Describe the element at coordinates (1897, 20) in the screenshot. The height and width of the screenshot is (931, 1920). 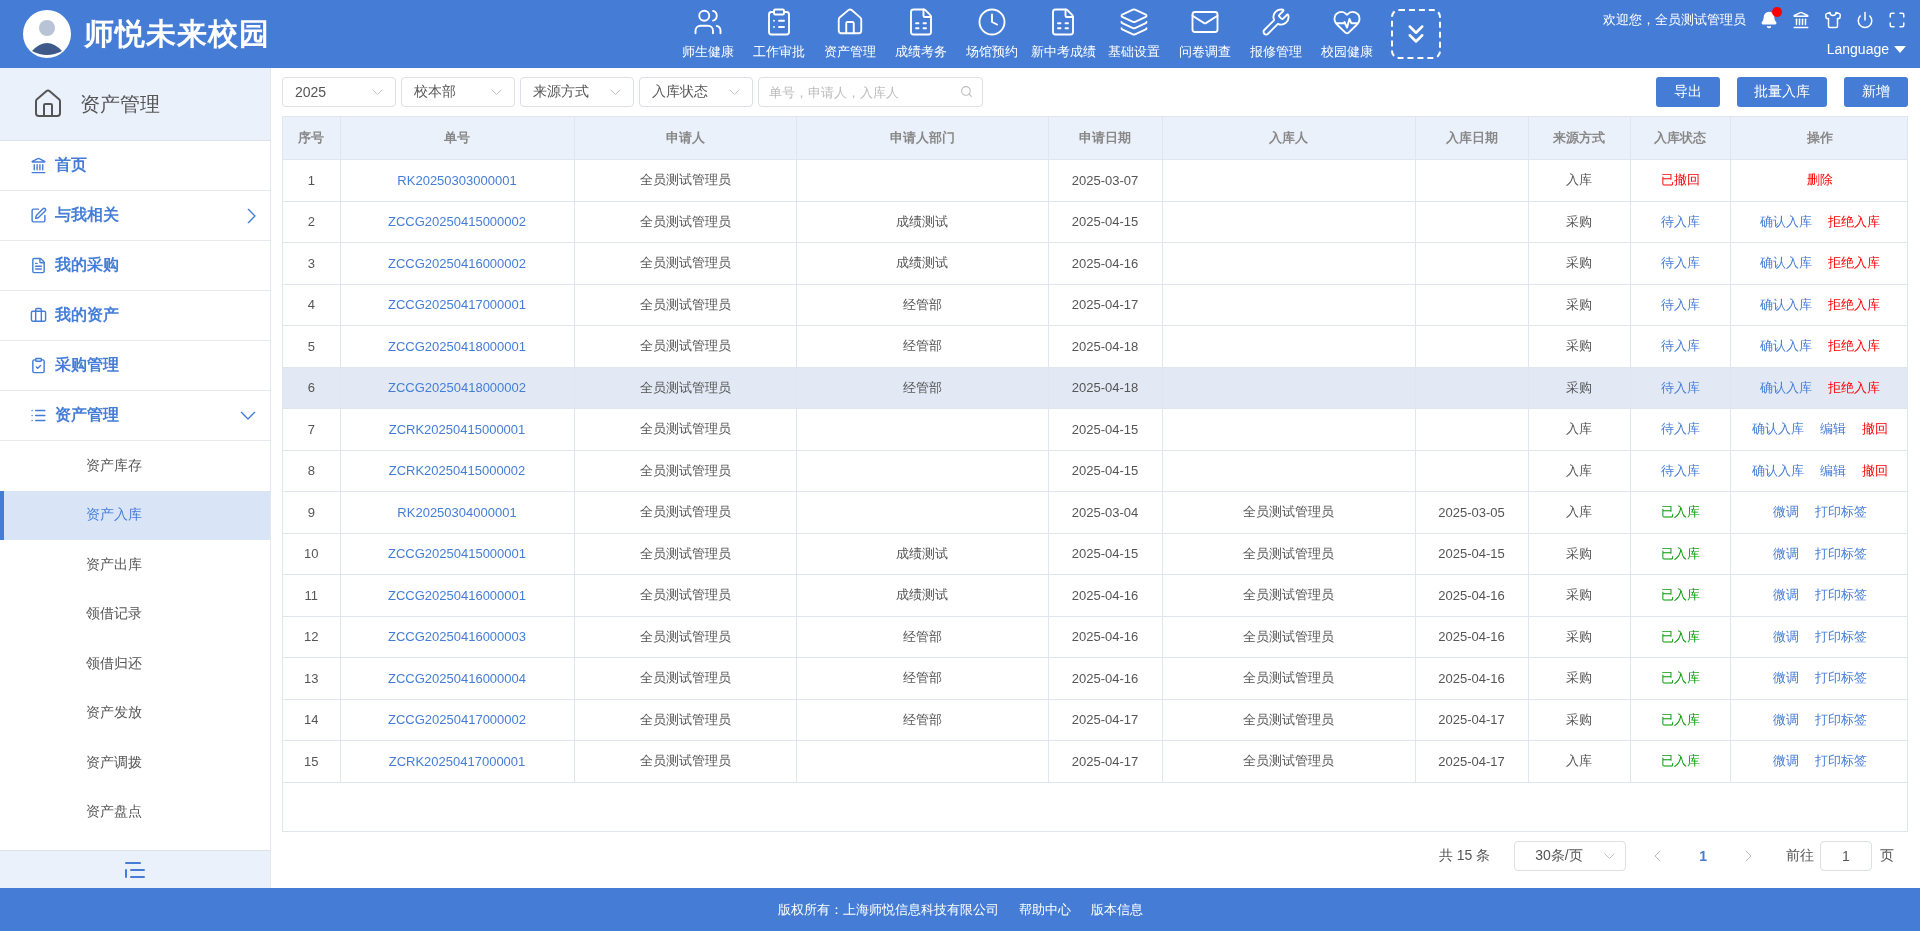
I see `fullscreen-icon` at that location.